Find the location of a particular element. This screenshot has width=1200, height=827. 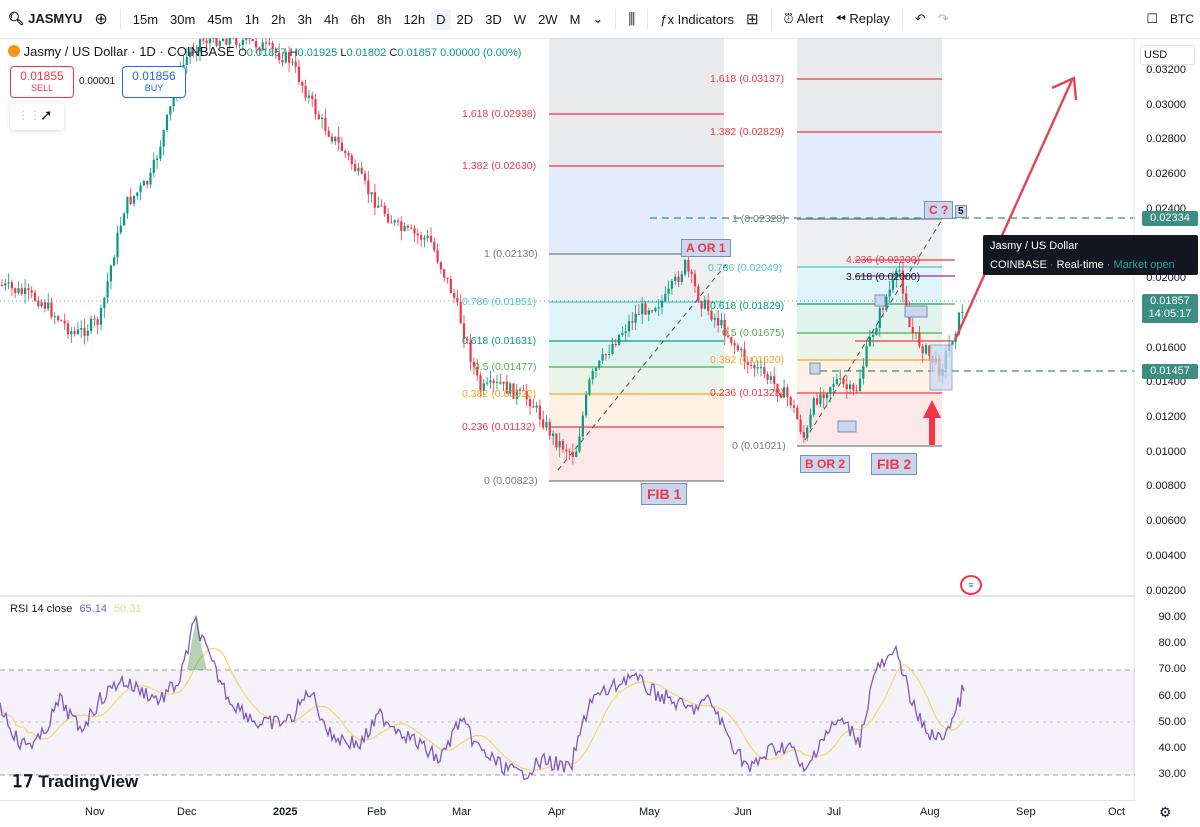

price-axis-label: 0.01200 is located at coordinates (1166, 417).